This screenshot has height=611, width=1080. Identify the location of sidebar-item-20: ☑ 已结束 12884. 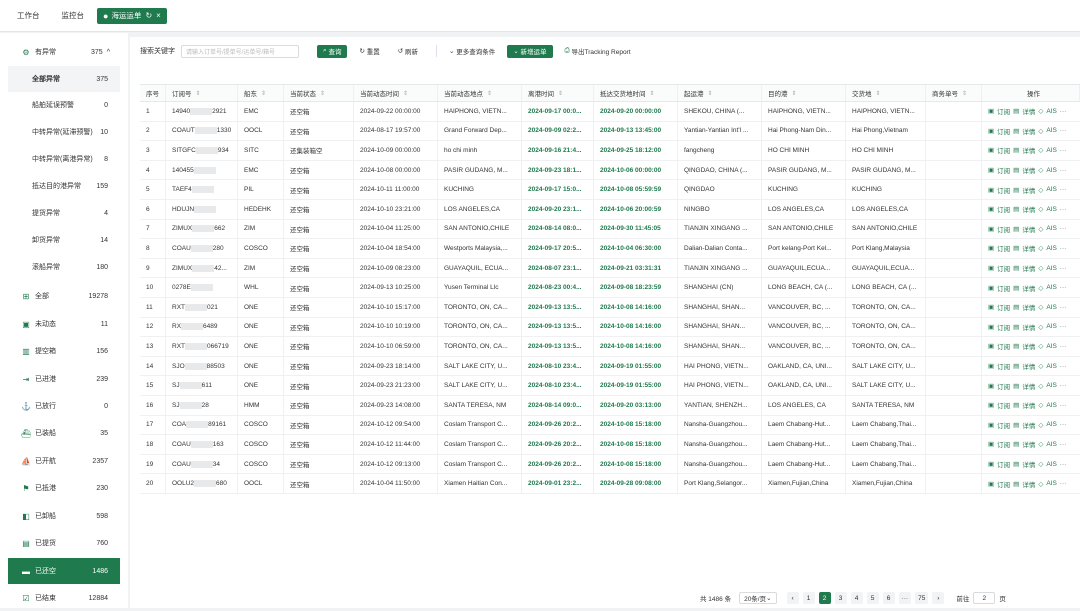
(64, 598).